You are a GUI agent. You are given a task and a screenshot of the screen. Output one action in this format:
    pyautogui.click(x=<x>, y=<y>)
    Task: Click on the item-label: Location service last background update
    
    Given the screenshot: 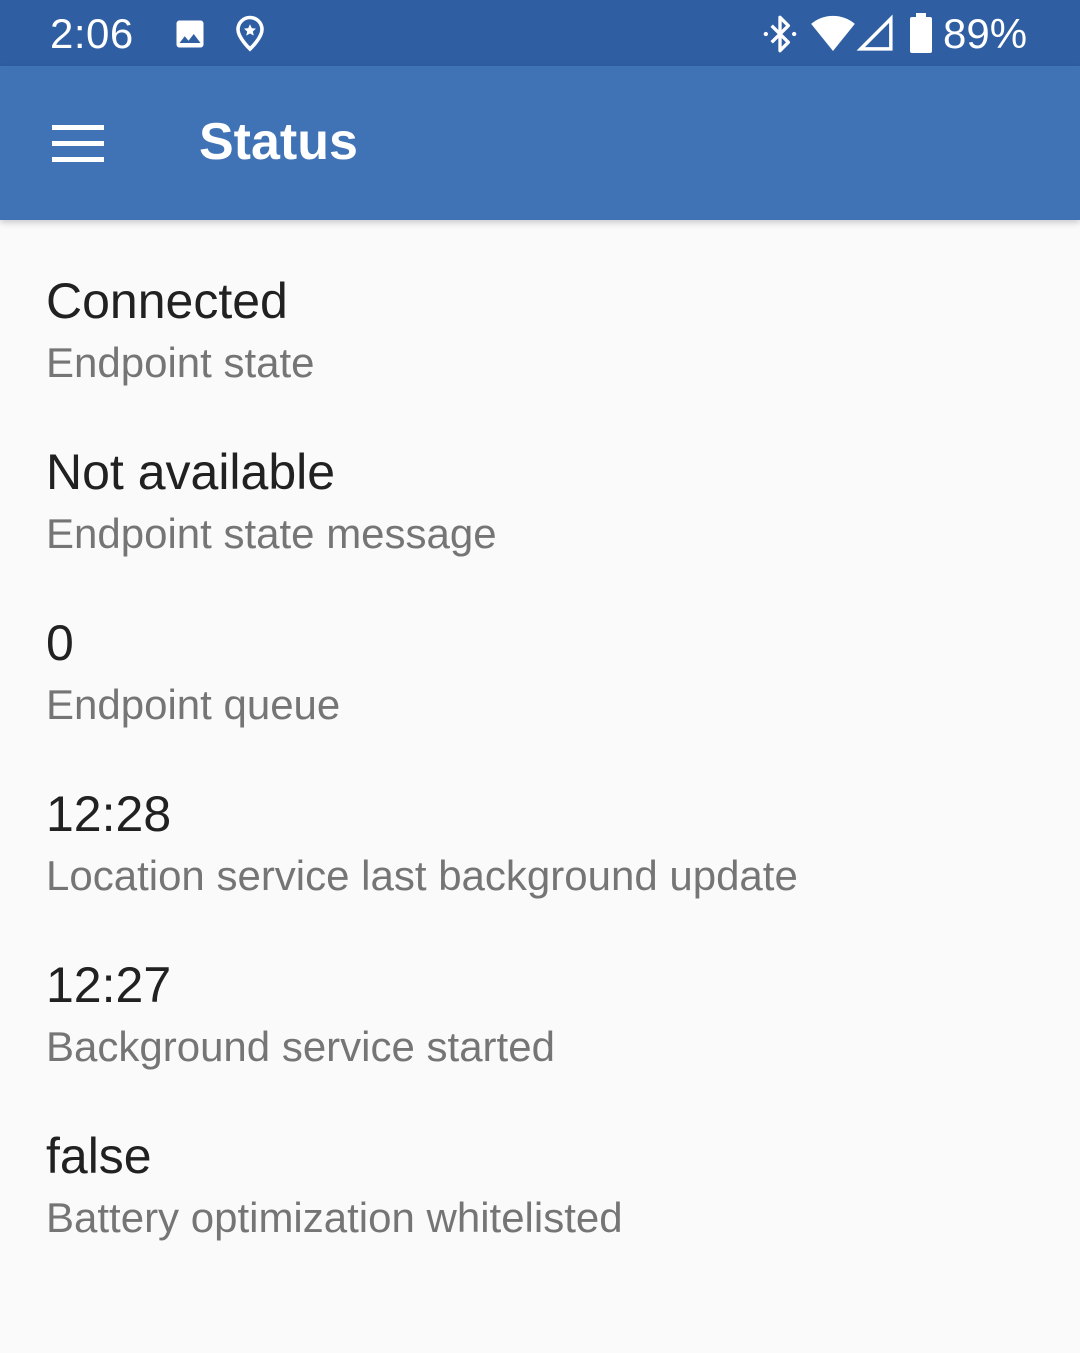 What is the action you would take?
    pyautogui.click(x=422, y=875)
    